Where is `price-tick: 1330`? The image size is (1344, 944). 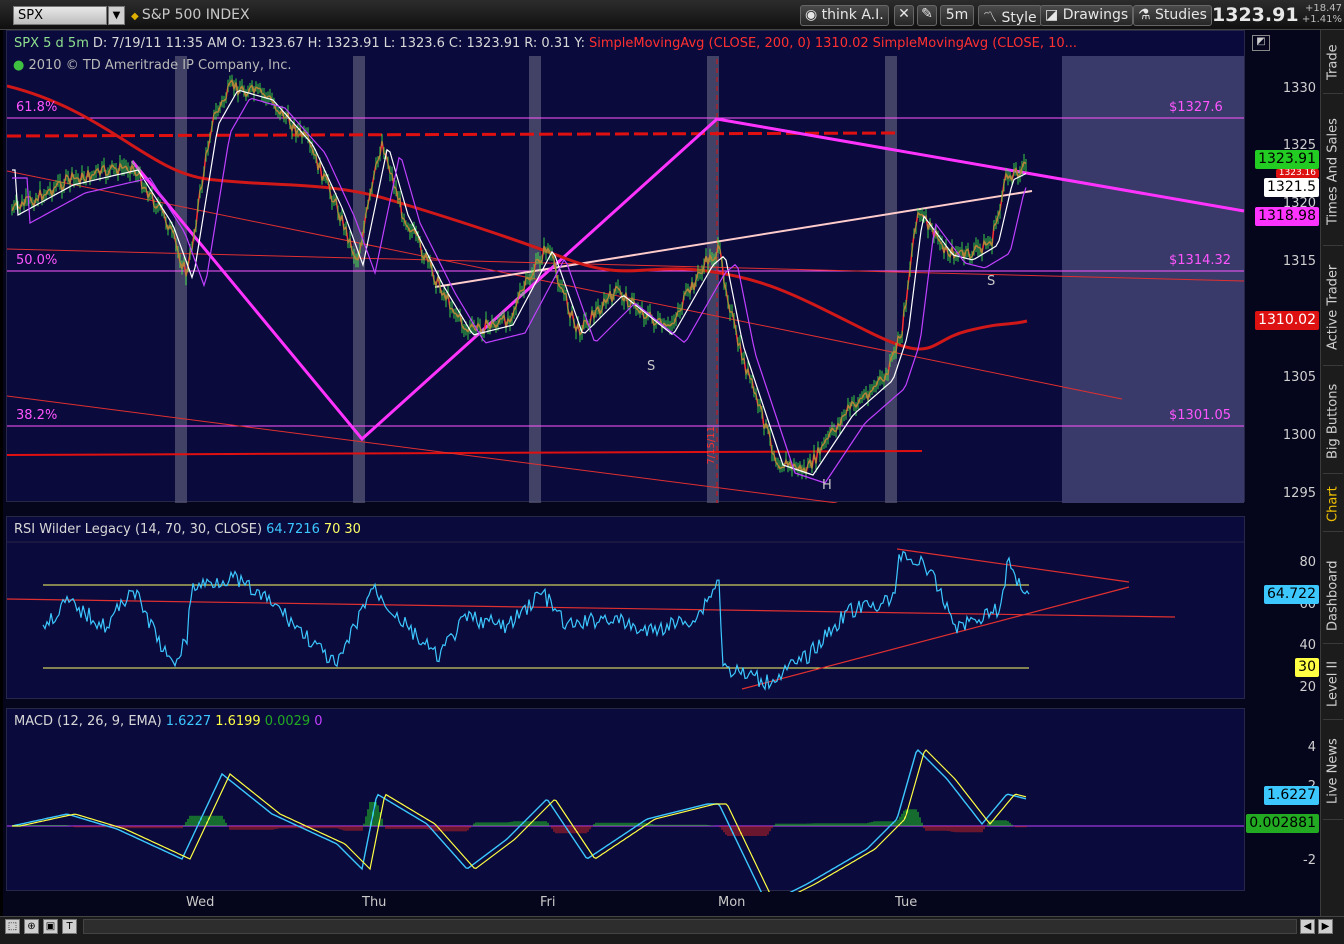
price-tick: 1330 is located at coordinates (1299, 88).